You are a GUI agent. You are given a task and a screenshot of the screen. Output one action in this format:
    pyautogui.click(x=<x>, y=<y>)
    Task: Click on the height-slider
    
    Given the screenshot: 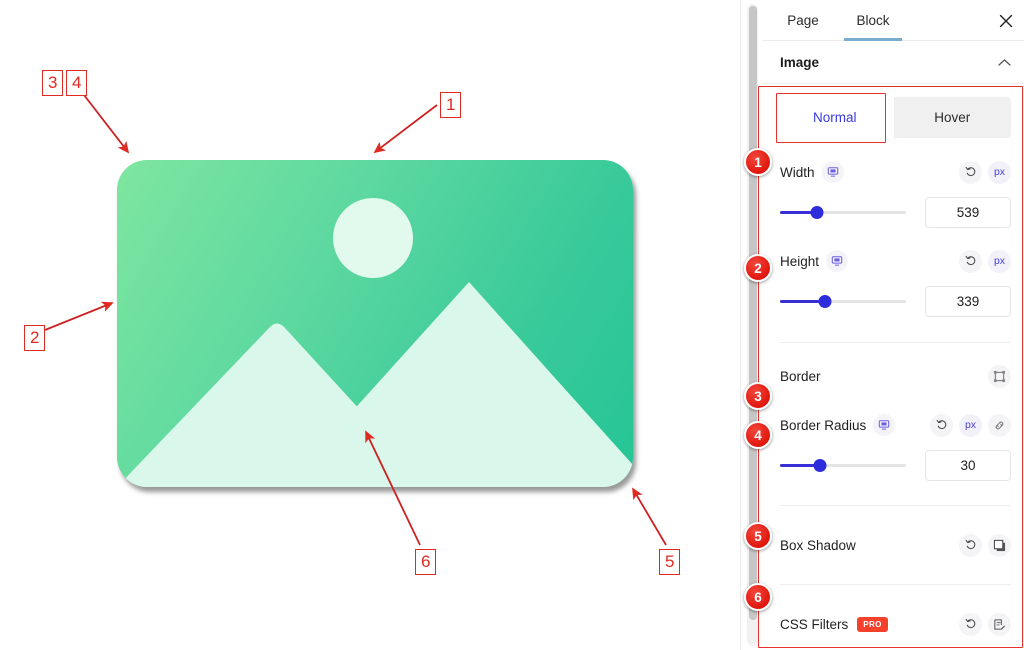 What is the action you would take?
    pyautogui.click(x=843, y=301)
    